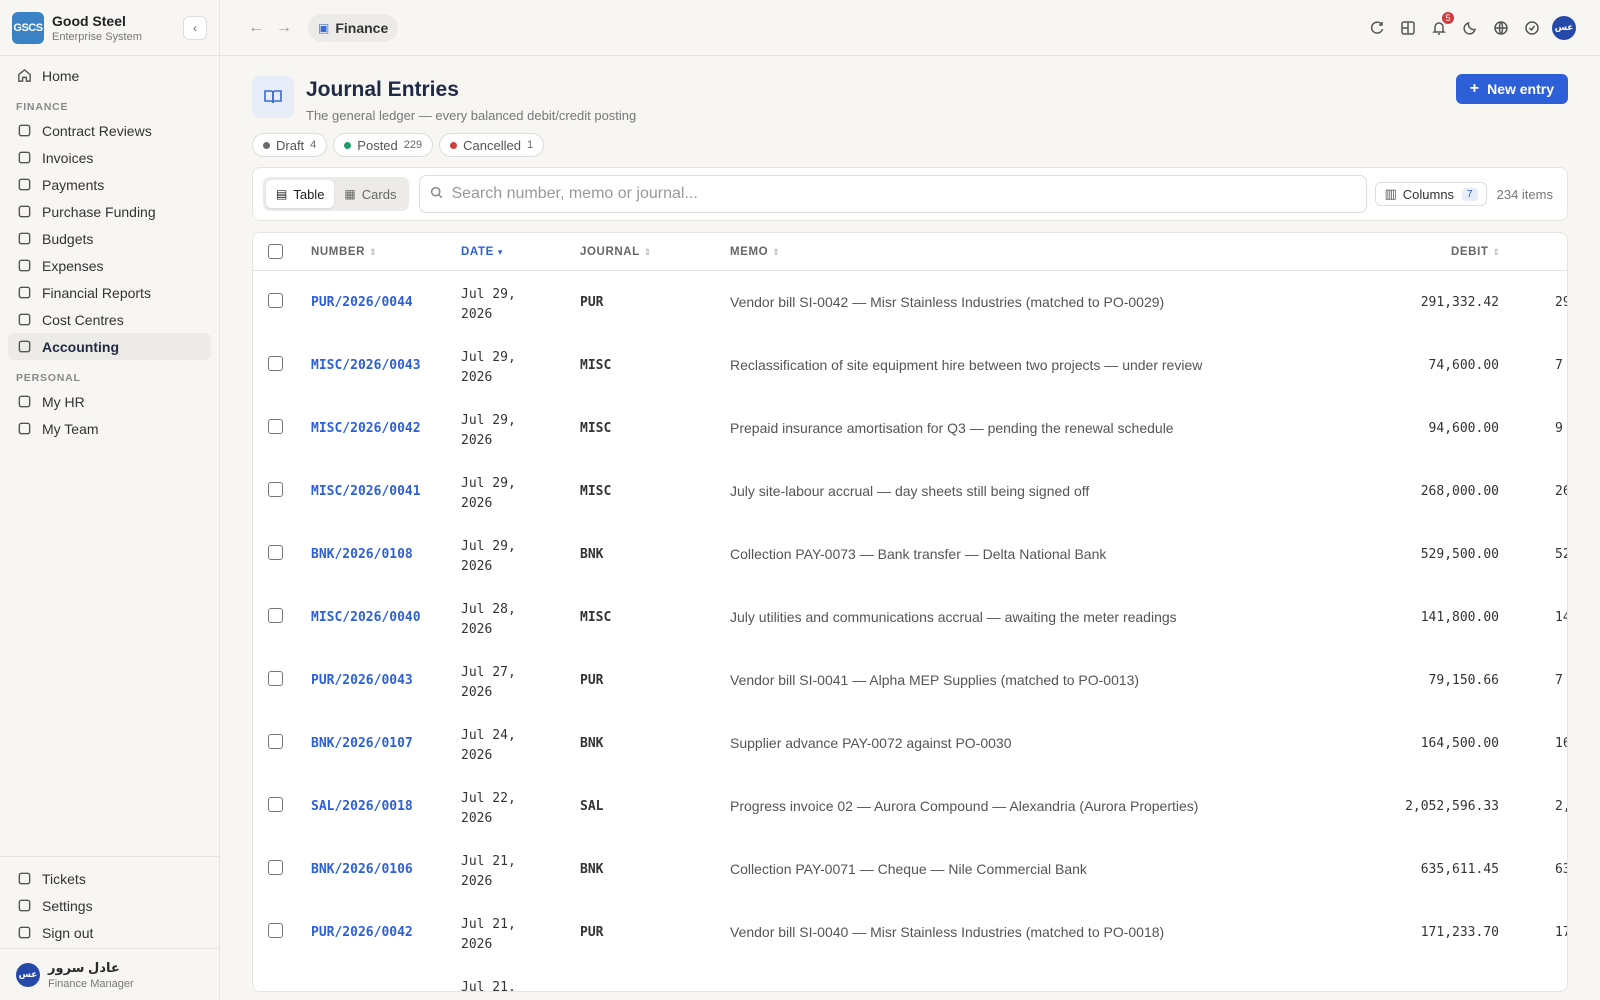 This screenshot has height=1000, width=1600. I want to click on entry-number-link: MISC/2026/0041, so click(366, 491).